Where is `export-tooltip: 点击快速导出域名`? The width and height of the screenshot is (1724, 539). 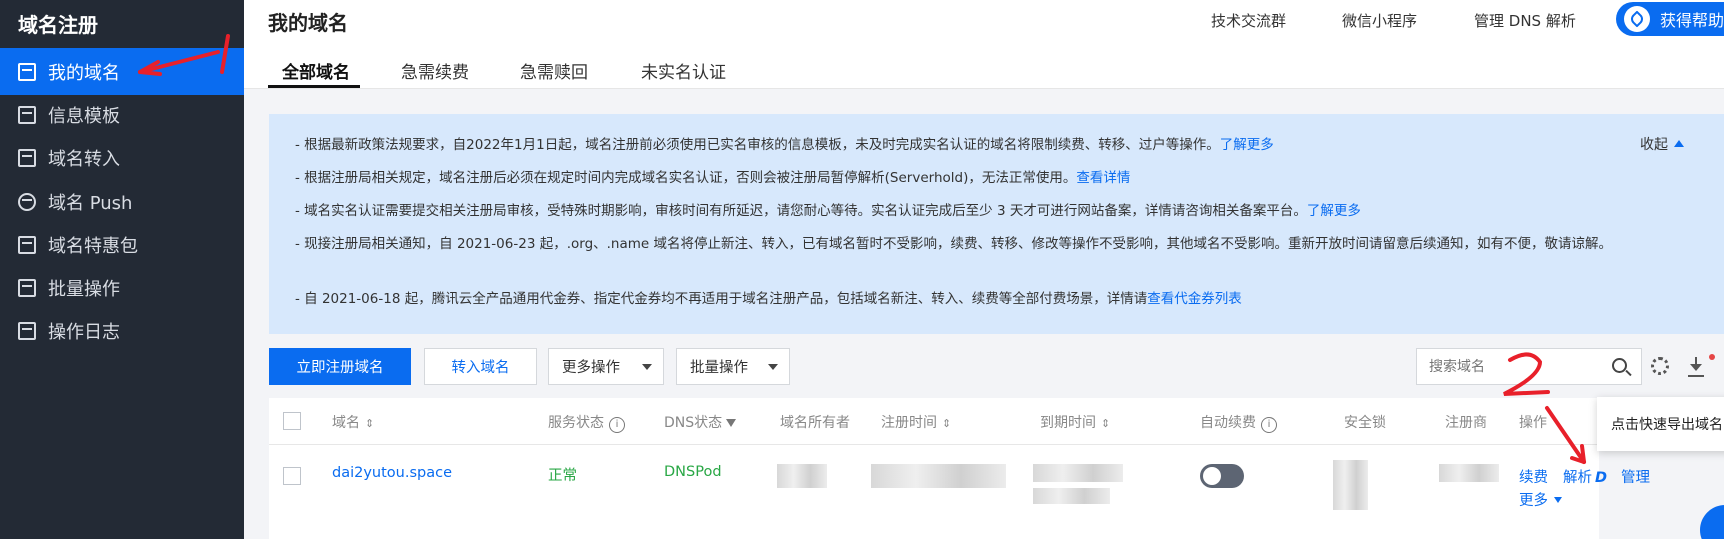
export-tooltip: 点击快速导出域名 is located at coordinates (1660, 424).